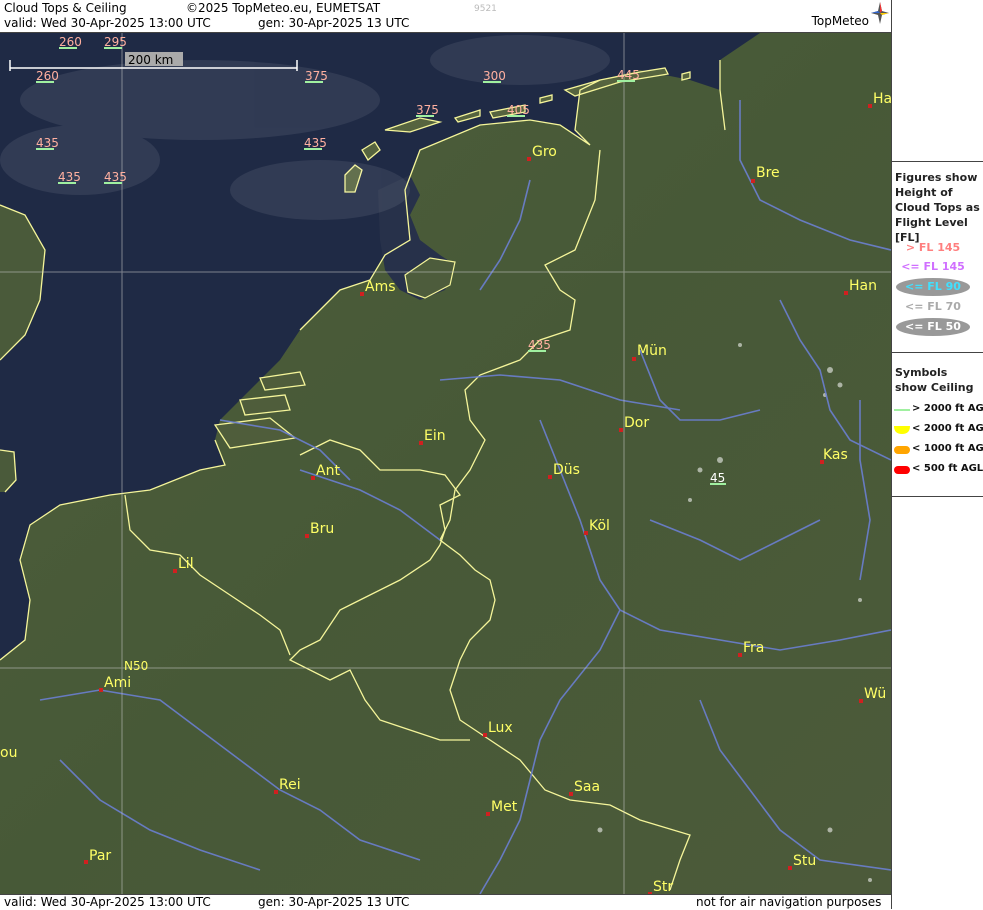 Image resolution: width=983 pixels, height=910 pixels. What do you see at coordinates (322, 529) in the screenshot?
I see `city-brussels: Bru` at bounding box center [322, 529].